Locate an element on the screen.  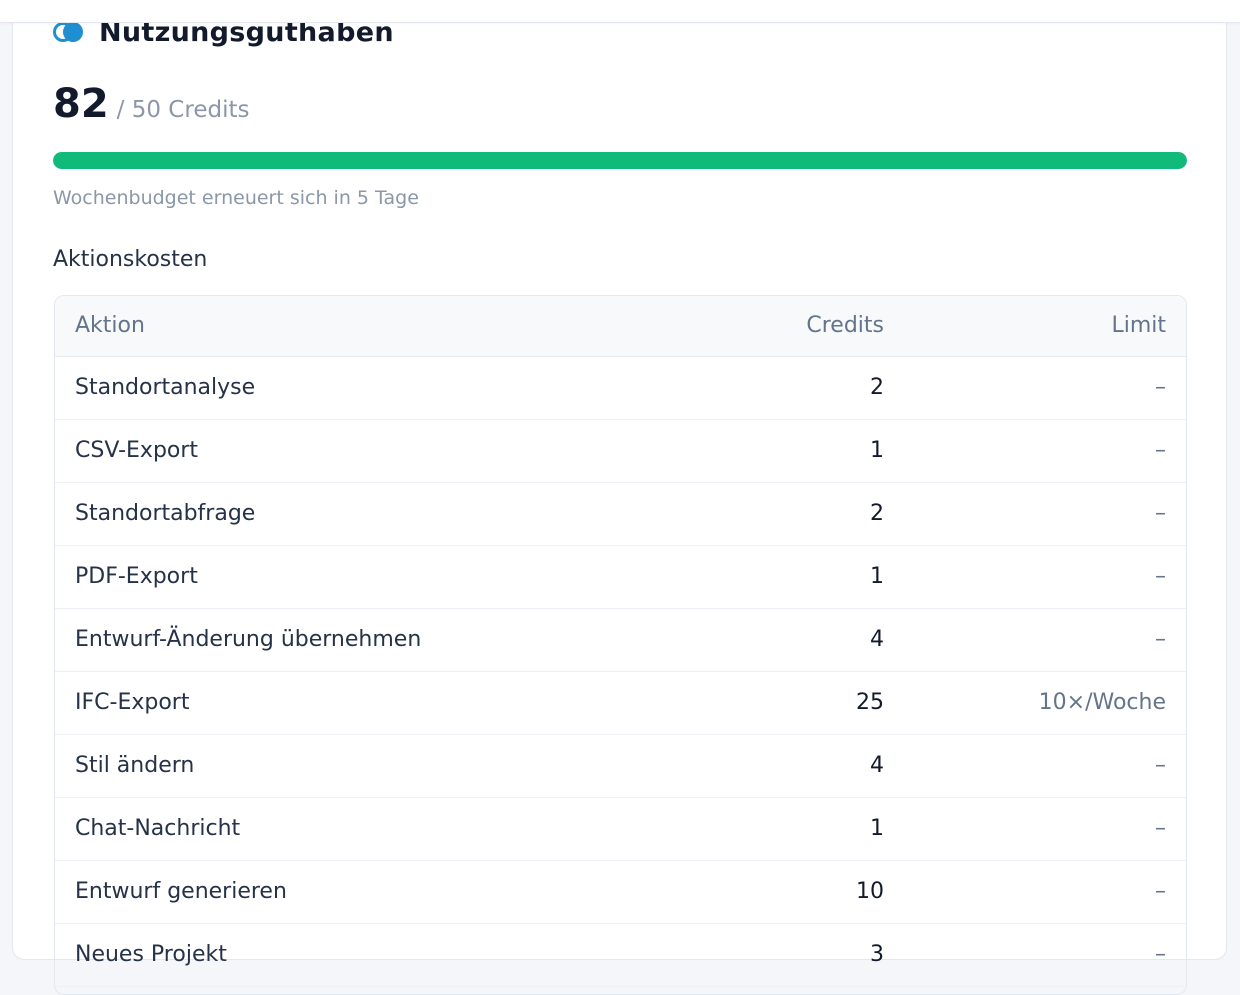
action-cell: Chat-Nachricht is located at coordinates (329, 829).